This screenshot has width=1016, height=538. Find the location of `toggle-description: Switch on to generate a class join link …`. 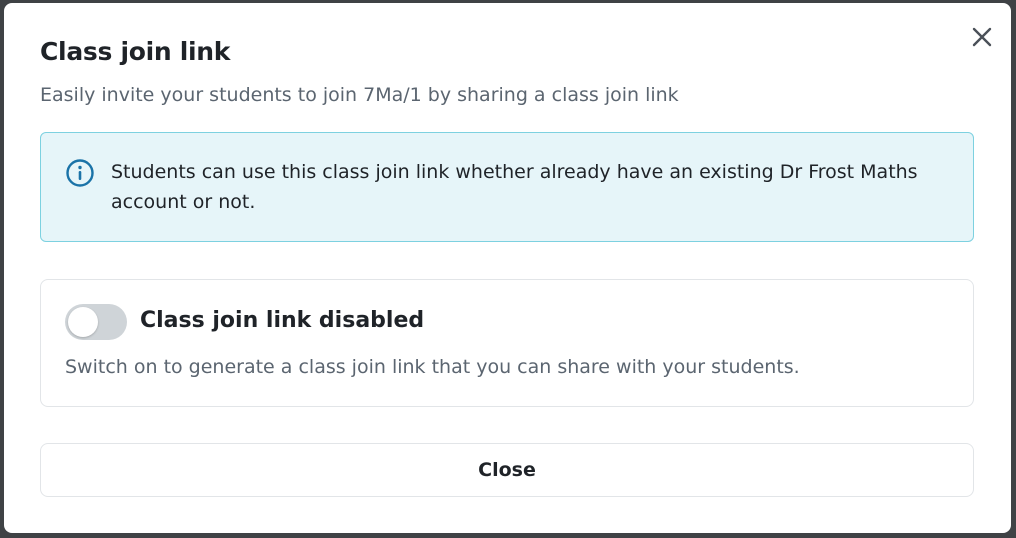

toggle-description: Switch on to generate a class join link … is located at coordinates (432, 367).